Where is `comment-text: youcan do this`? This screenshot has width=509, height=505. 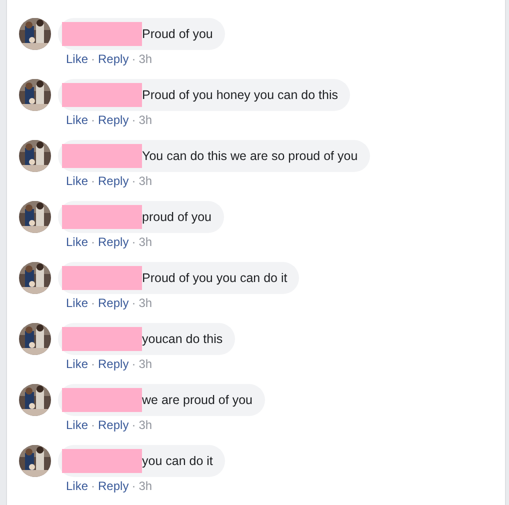 comment-text: youcan do this is located at coordinates (182, 339).